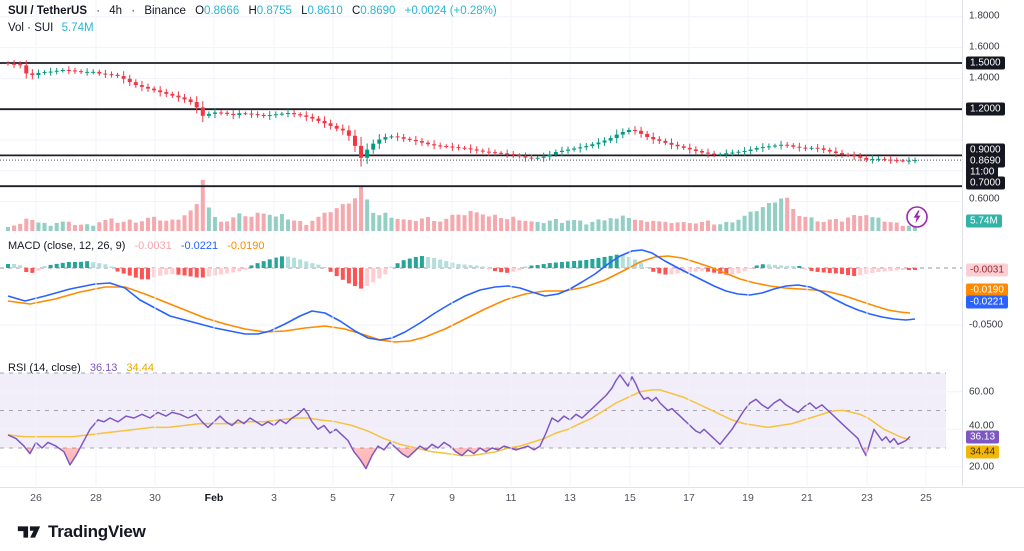 The height and width of the screenshot is (551, 1024). What do you see at coordinates (200, 11) in the screenshot?
I see `open-label: O` at bounding box center [200, 11].